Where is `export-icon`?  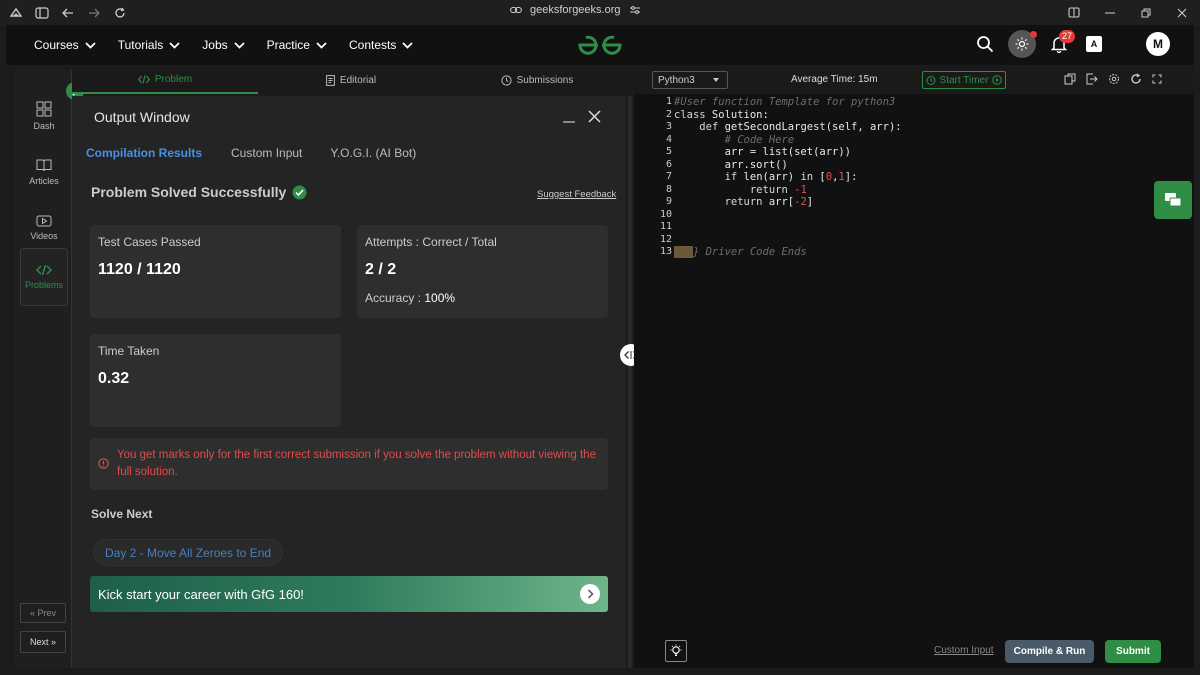 export-icon is located at coordinates (1092, 79).